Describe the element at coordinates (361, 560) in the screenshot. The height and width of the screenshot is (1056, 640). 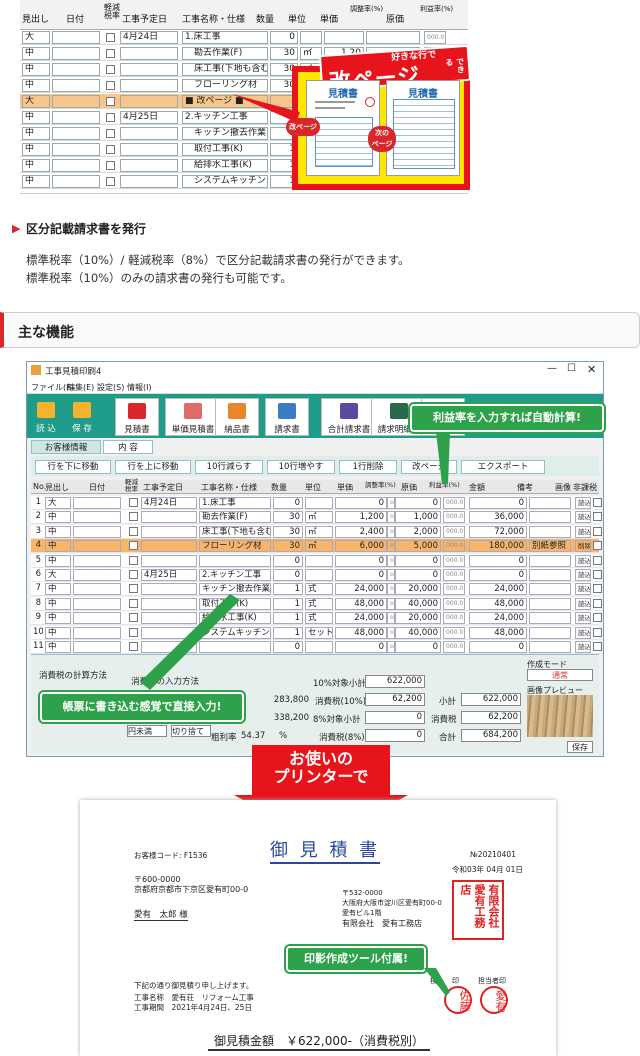
I see `grid-cell-price: 0` at that location.